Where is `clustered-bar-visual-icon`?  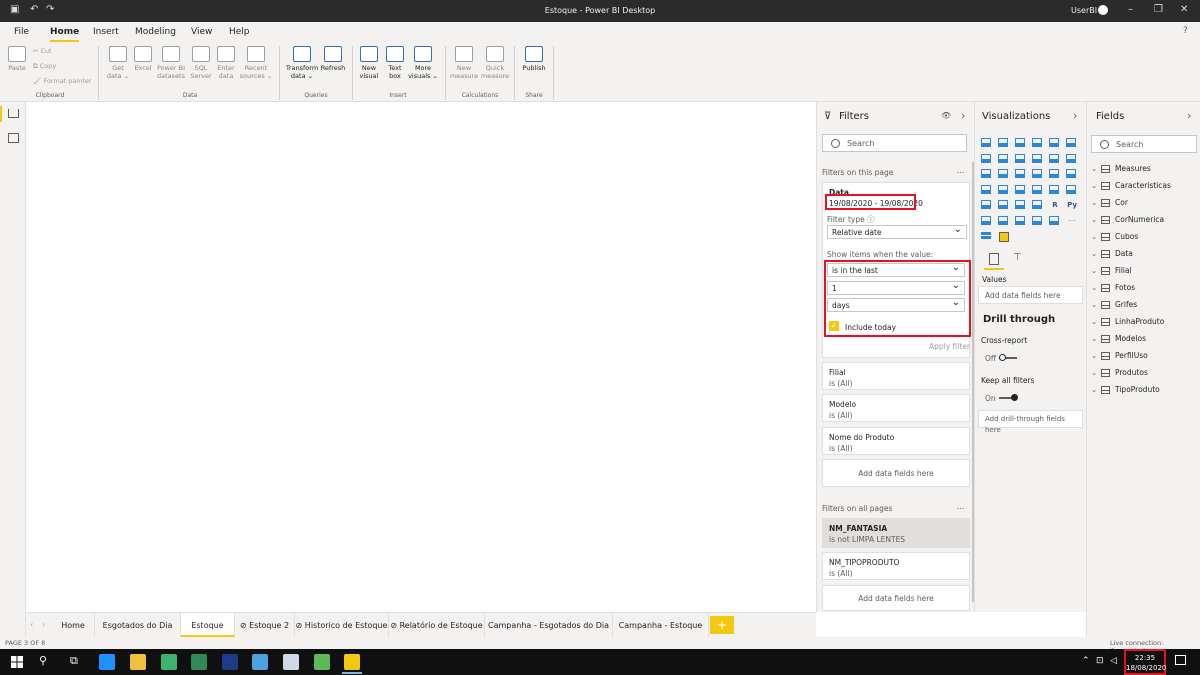 clustered-bar-visual-icon is located at coordinates (1020, 142).